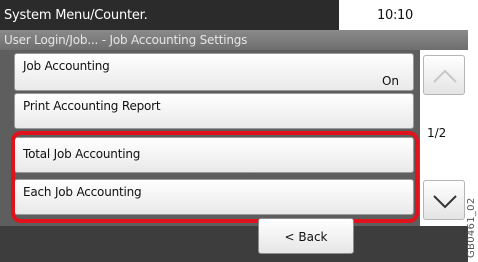 The height and width of the screenshot is (262, 478). I want to click on back-button: < Back, so click(306, 236).